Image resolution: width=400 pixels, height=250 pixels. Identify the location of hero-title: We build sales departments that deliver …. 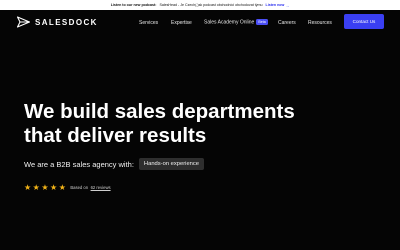
(174, 124).